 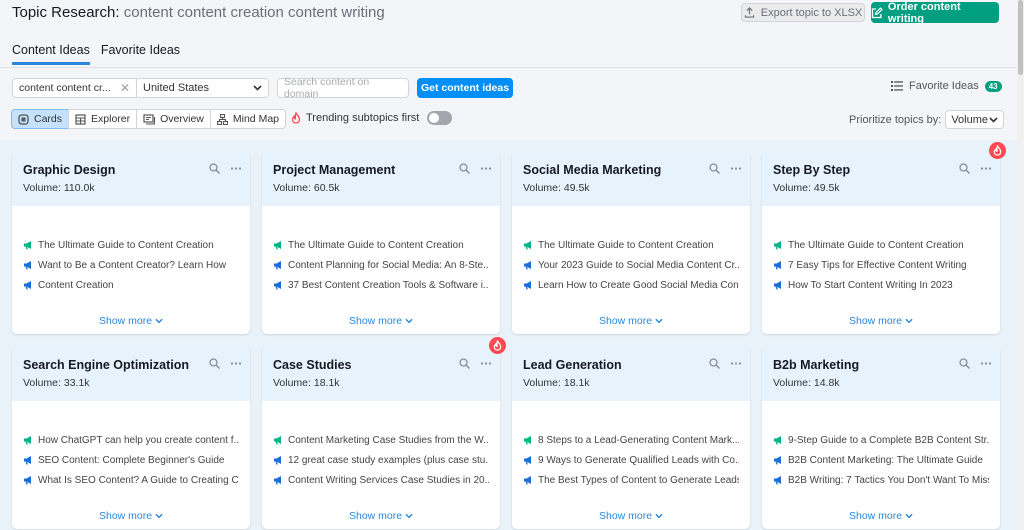 I want to click on headline-text: Content Creation, so click(x=76, y=285).